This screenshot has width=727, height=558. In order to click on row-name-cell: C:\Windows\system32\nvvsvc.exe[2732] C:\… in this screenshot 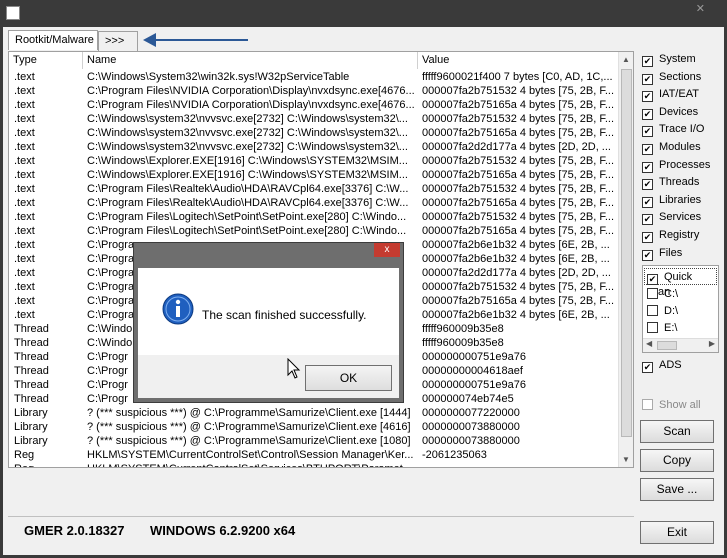, I will do `click(247, 133)`.